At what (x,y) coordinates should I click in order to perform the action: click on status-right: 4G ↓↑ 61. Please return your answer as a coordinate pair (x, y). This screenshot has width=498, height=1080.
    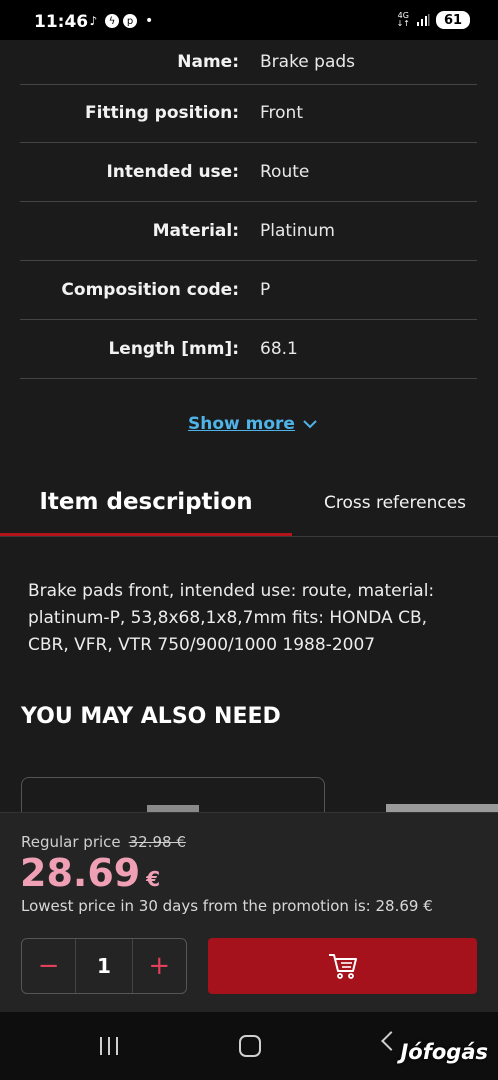
    Looking at the image, I should click on (433, 20).